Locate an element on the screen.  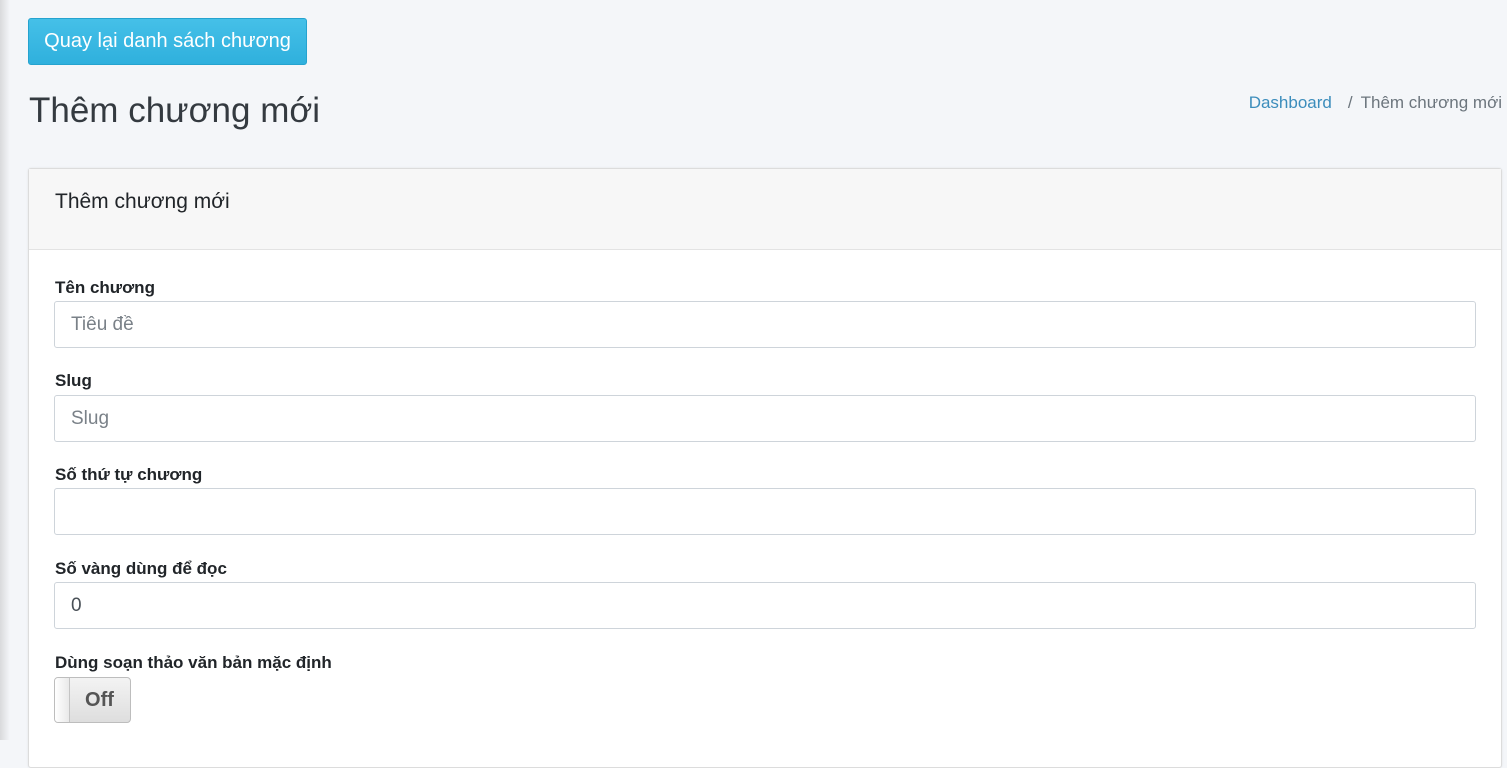
chapter-name-input is located at coordinates (765, 324).